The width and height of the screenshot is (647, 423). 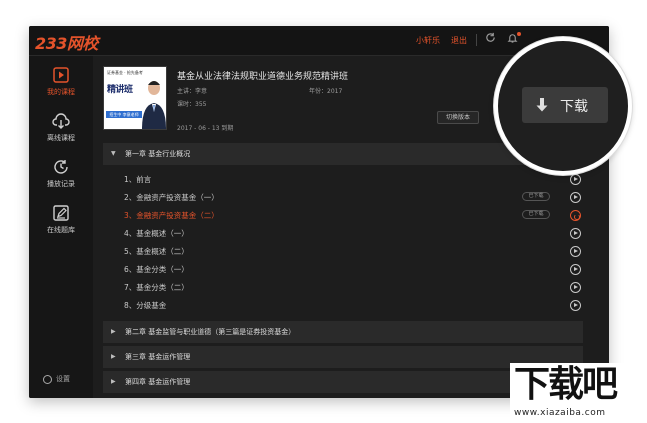 I want to click on playing-icon, so click(x=575, y=215).